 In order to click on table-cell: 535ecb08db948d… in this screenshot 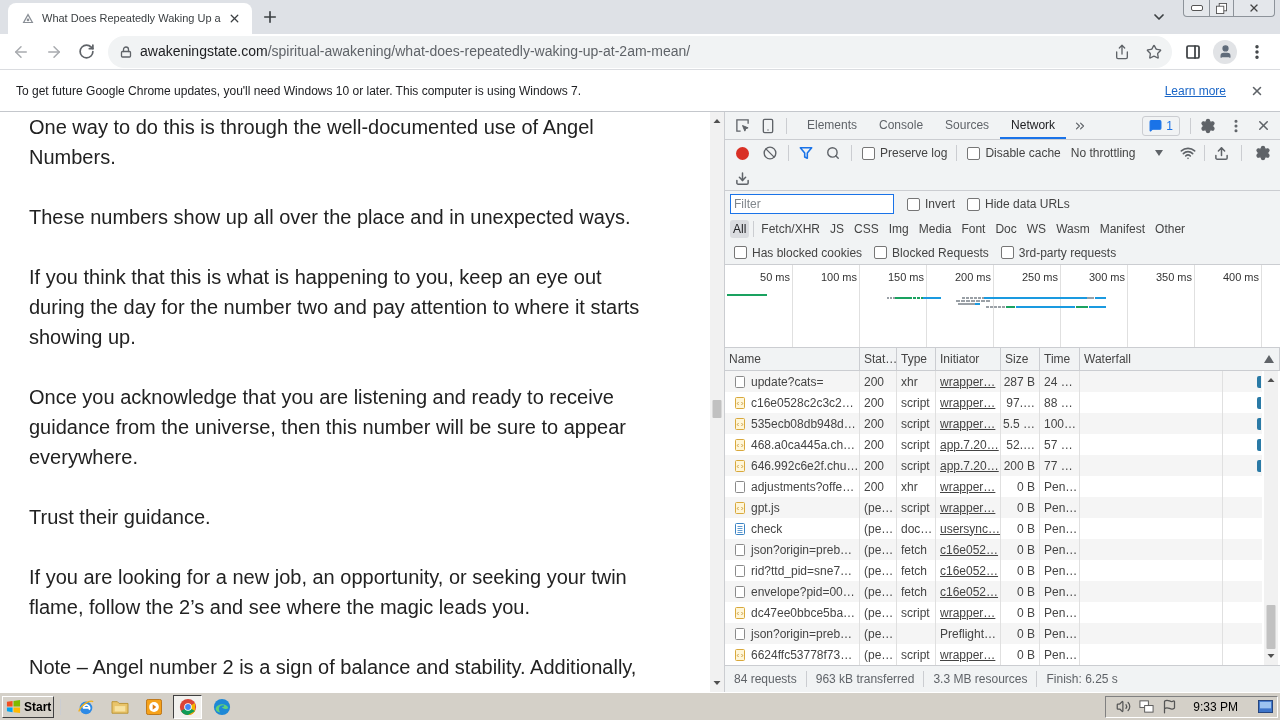, I will do `click(803, 423)`.